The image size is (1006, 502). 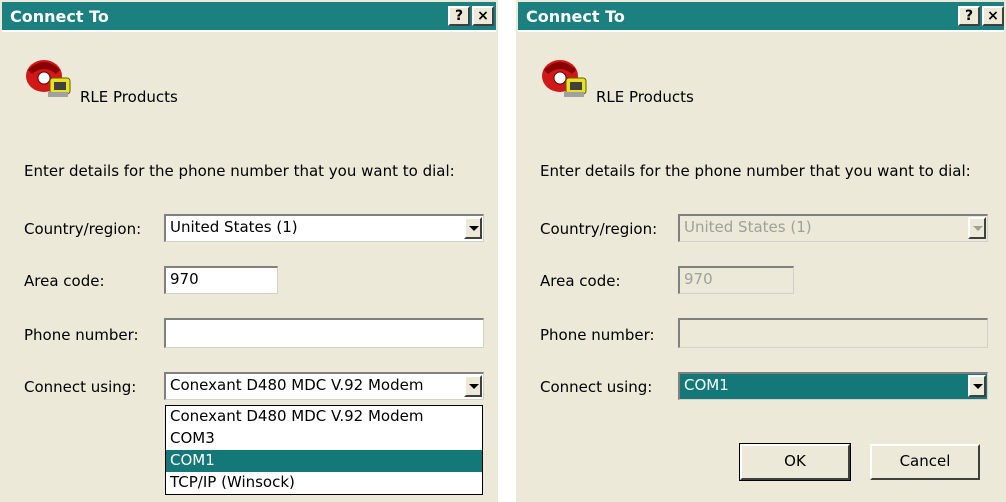 What do you see at coordinates (833, 386) in the screenshot?
I see `connect-using-select: COM1` at bounding box center [833, 386].